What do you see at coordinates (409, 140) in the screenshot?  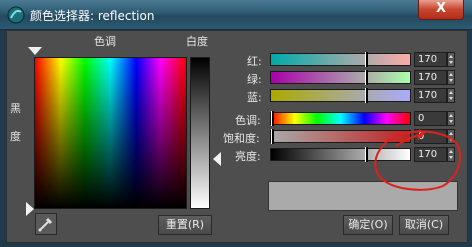 I see `annotation-arrow` at bounding box center [409, 140].